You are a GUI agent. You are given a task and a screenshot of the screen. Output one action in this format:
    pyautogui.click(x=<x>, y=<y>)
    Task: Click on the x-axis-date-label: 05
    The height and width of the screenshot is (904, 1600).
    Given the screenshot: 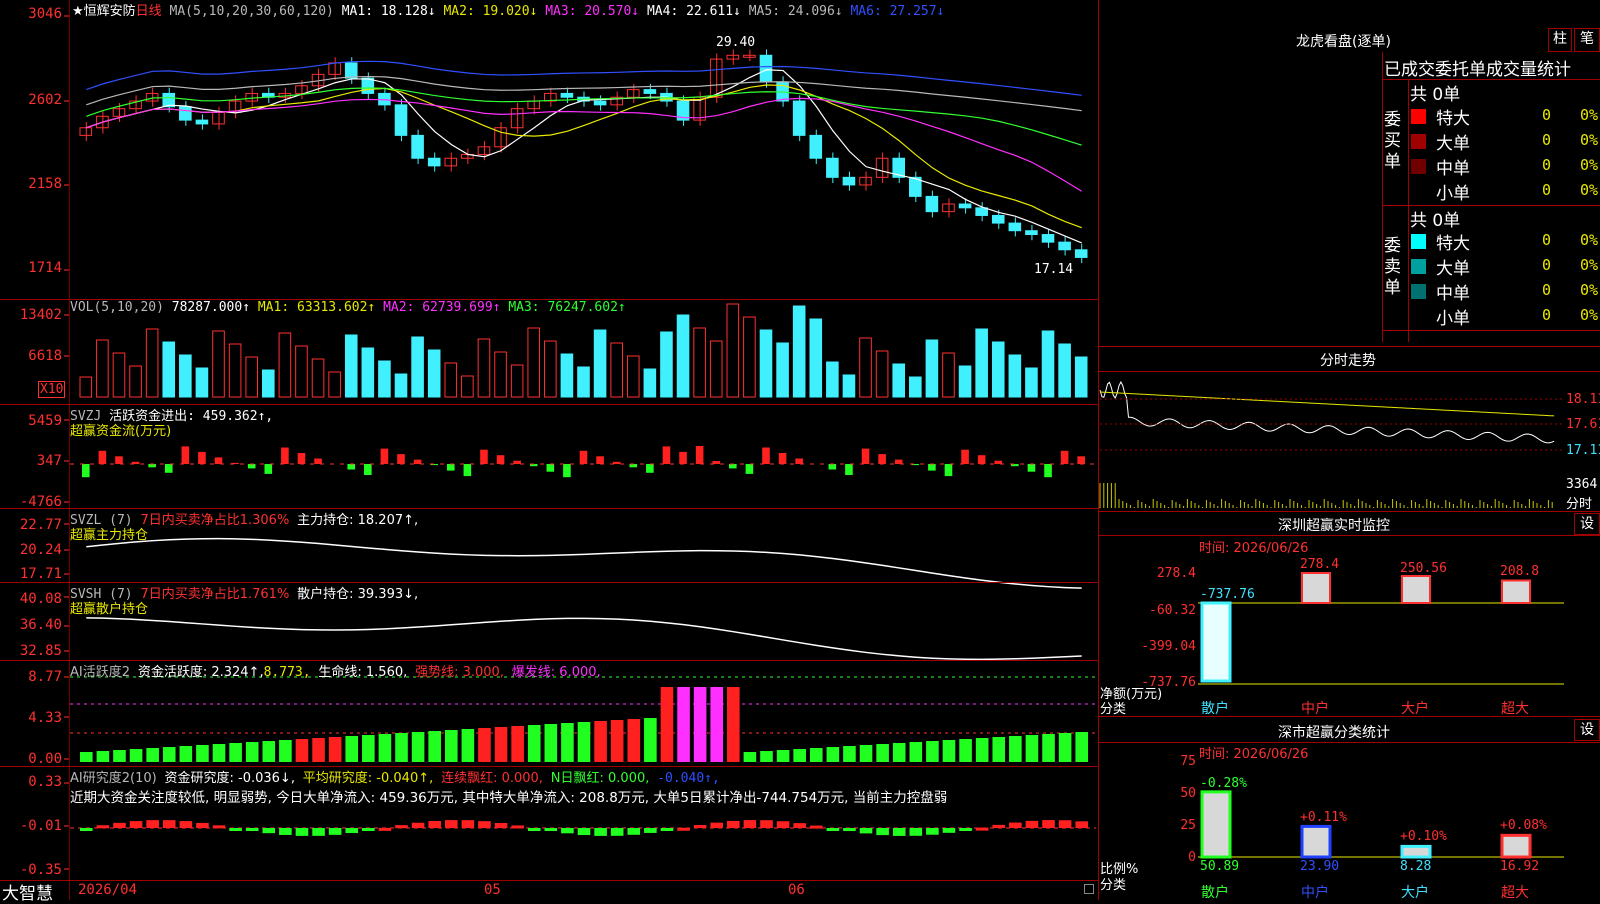 What is the action you would take?
    pyautogui.click(x=492, y=890)
    